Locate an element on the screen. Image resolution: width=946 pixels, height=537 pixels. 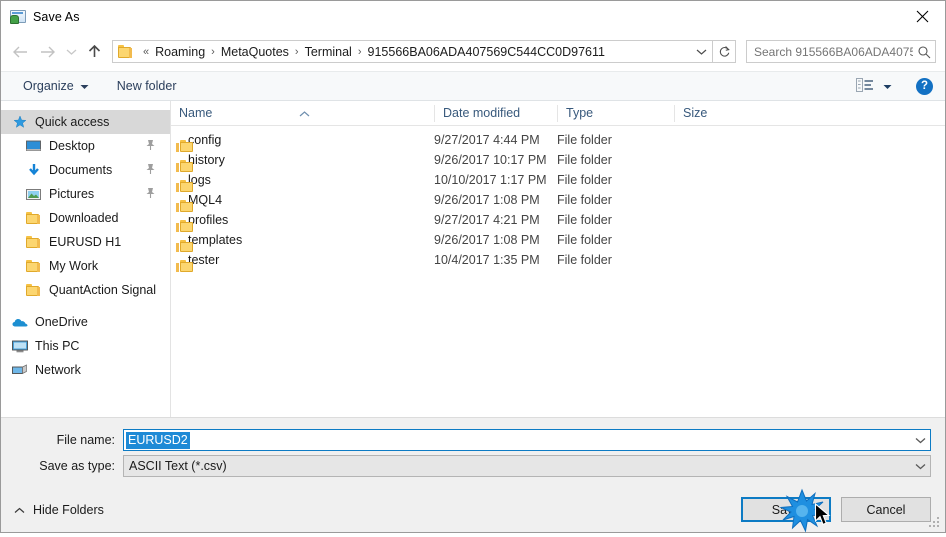
table-row: history 9/26/2017 10:17 PM File folder is located at coordinates (558, 161).